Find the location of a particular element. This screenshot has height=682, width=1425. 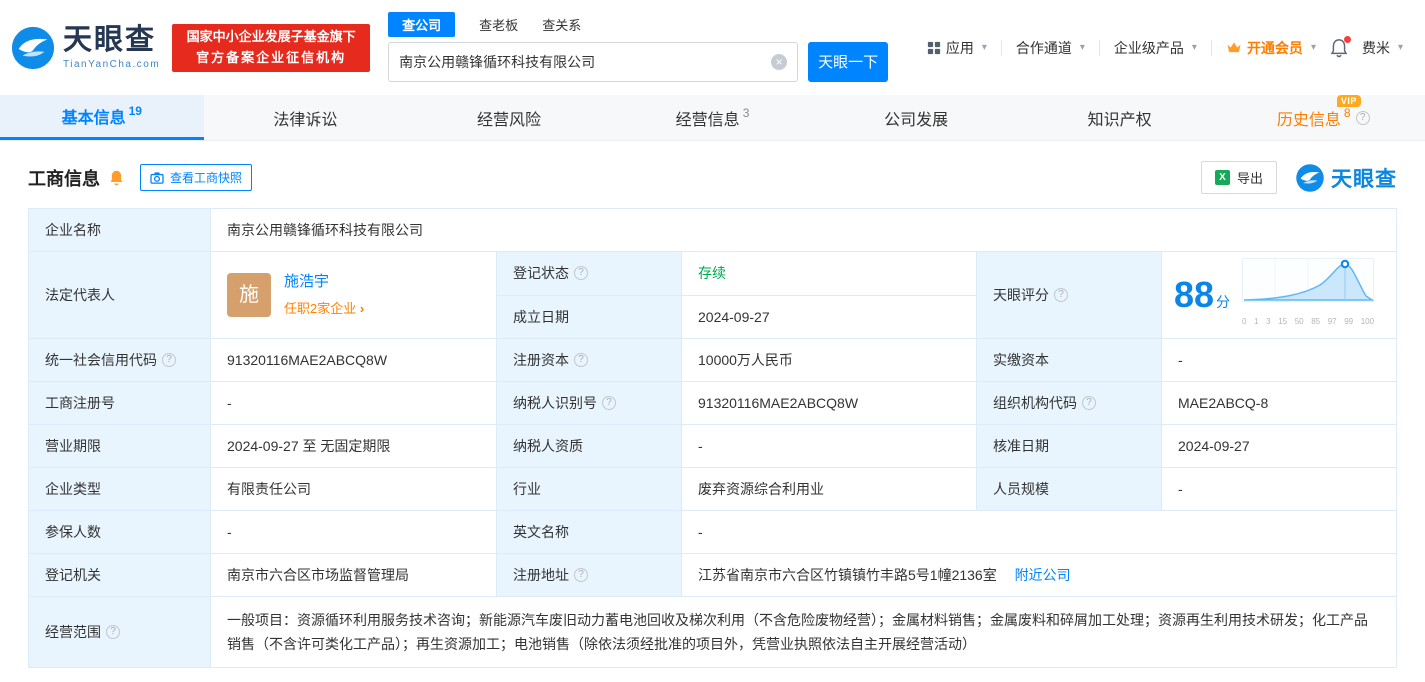

tab-basic-info-count: 19 is located at coordinates (135, 111).